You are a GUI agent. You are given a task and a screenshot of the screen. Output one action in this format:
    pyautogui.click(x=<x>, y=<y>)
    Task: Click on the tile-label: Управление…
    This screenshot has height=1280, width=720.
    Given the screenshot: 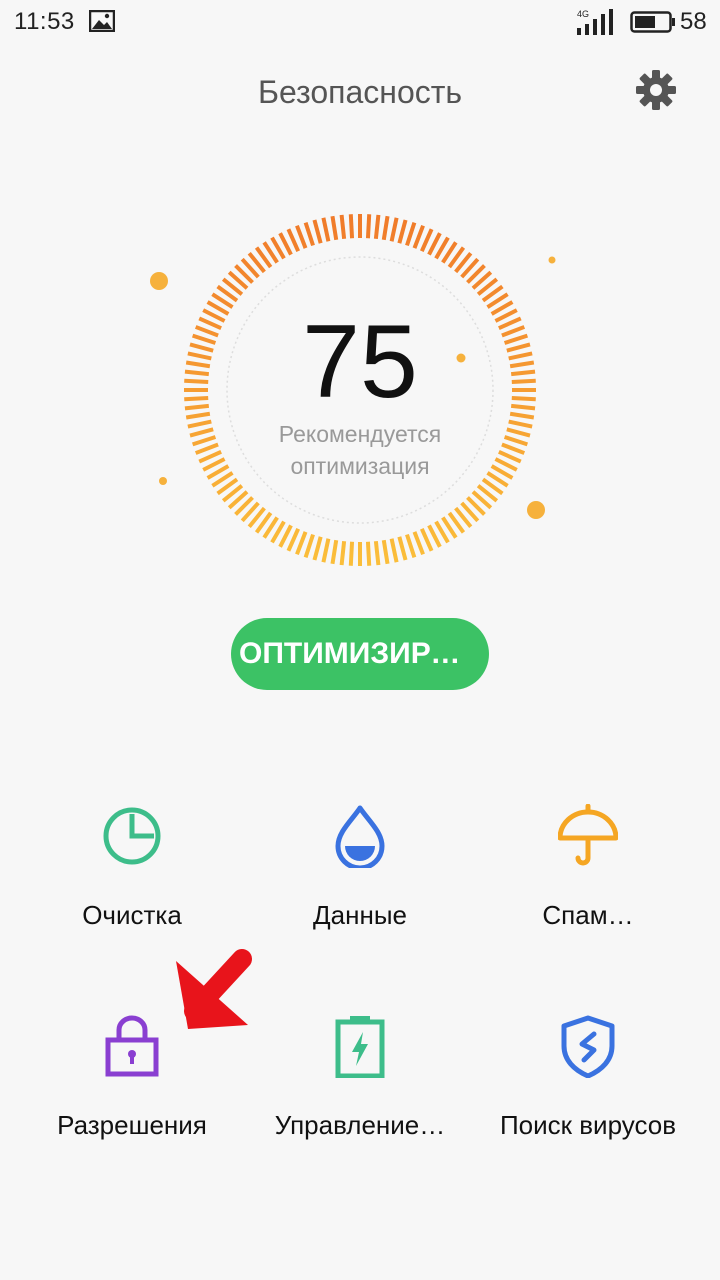 What is the action you would take?
    pyautogui.click(x=360, y=1125)
    